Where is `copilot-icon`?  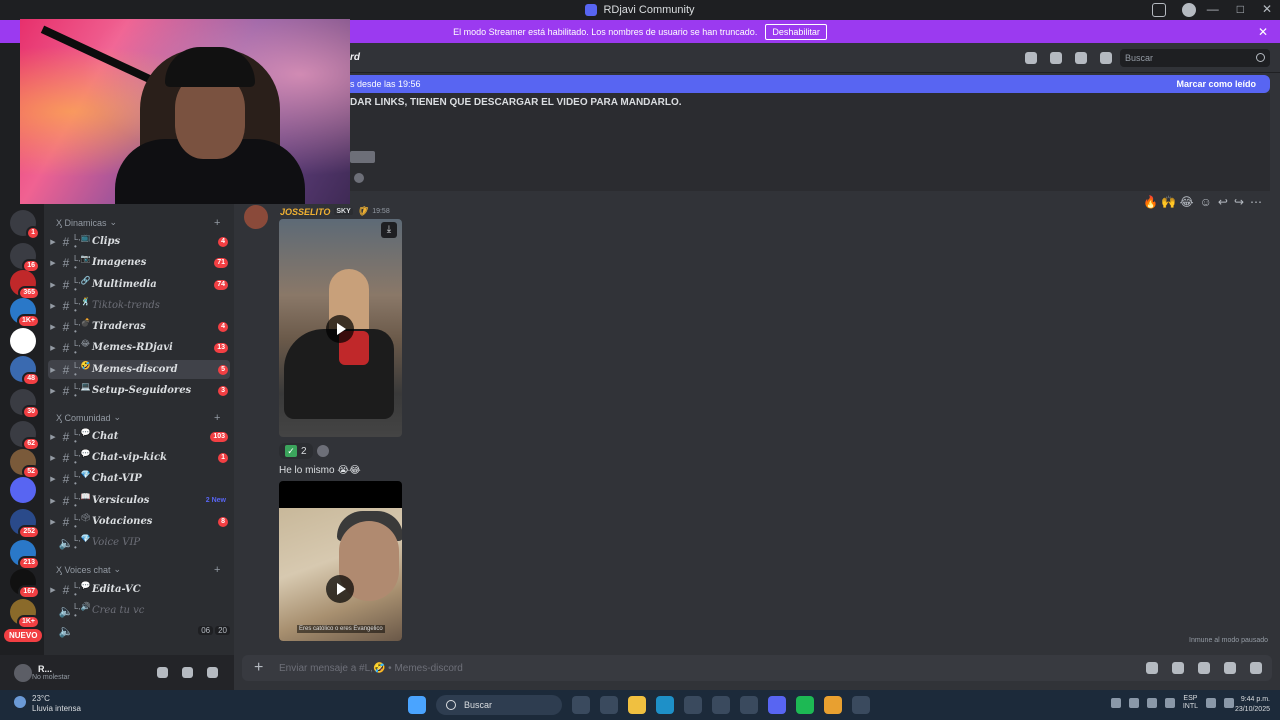
copilot-icon is located at coordinates (609, 705).